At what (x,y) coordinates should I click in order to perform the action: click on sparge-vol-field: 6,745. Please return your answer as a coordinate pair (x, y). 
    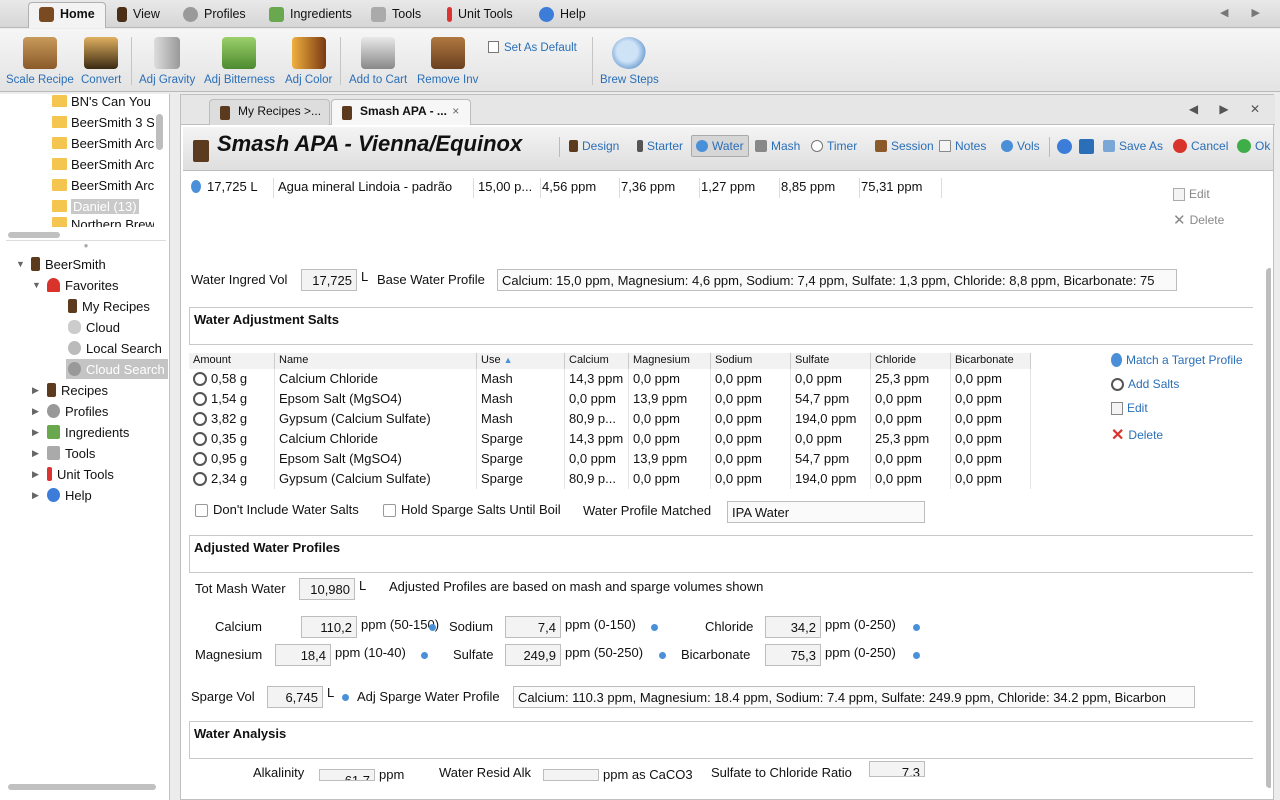
    Looking at the image, I should click on (295, 697).